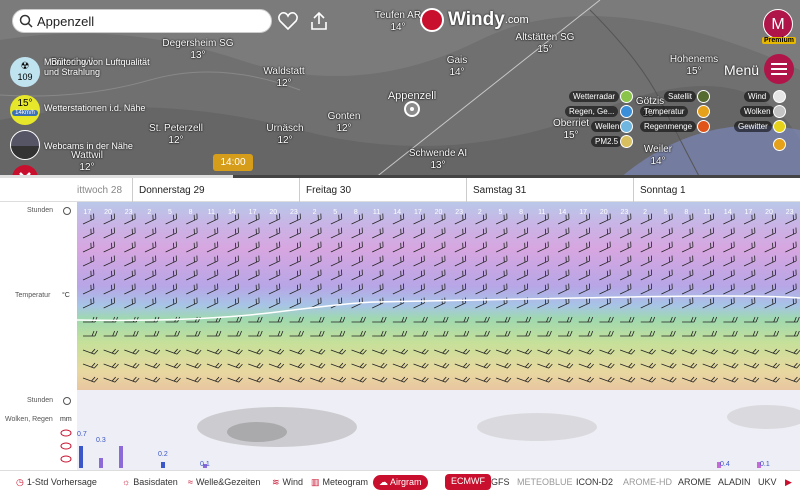 This screenshot has width=800, height=493. What do you see at coordinates (703, 111) in the screenshot?
I see `temperature-icon` at bounding box center [703, 111].